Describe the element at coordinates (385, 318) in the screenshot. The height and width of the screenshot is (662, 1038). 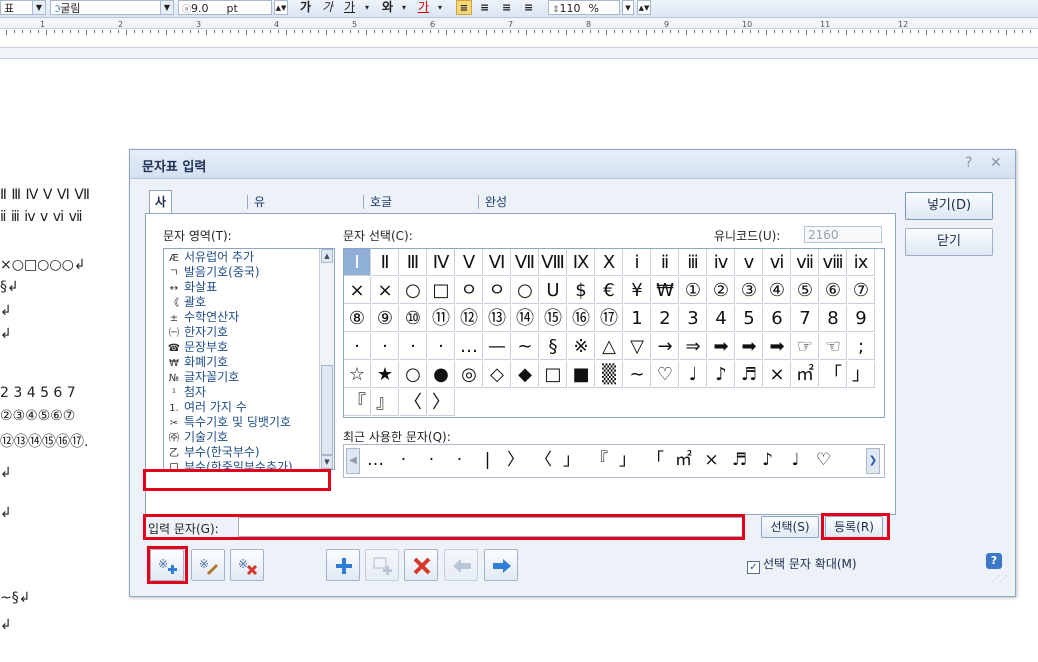
I see `char-cell: ⑨` at that location.